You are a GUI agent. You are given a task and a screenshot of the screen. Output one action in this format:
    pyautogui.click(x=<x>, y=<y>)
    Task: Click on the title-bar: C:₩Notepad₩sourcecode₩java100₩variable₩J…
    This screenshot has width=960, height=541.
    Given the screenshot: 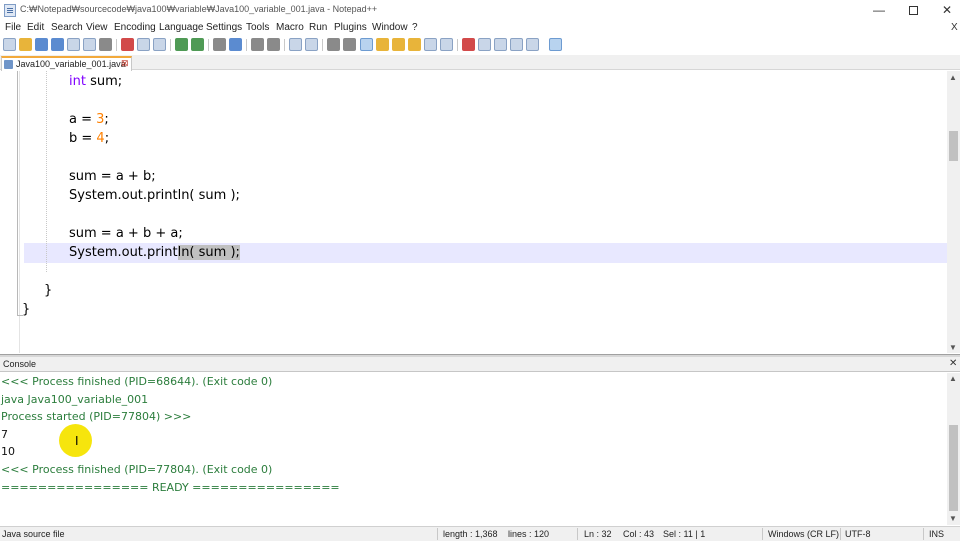 What is the action you would take?
    pyautogui.click(x=480, y=10)
    